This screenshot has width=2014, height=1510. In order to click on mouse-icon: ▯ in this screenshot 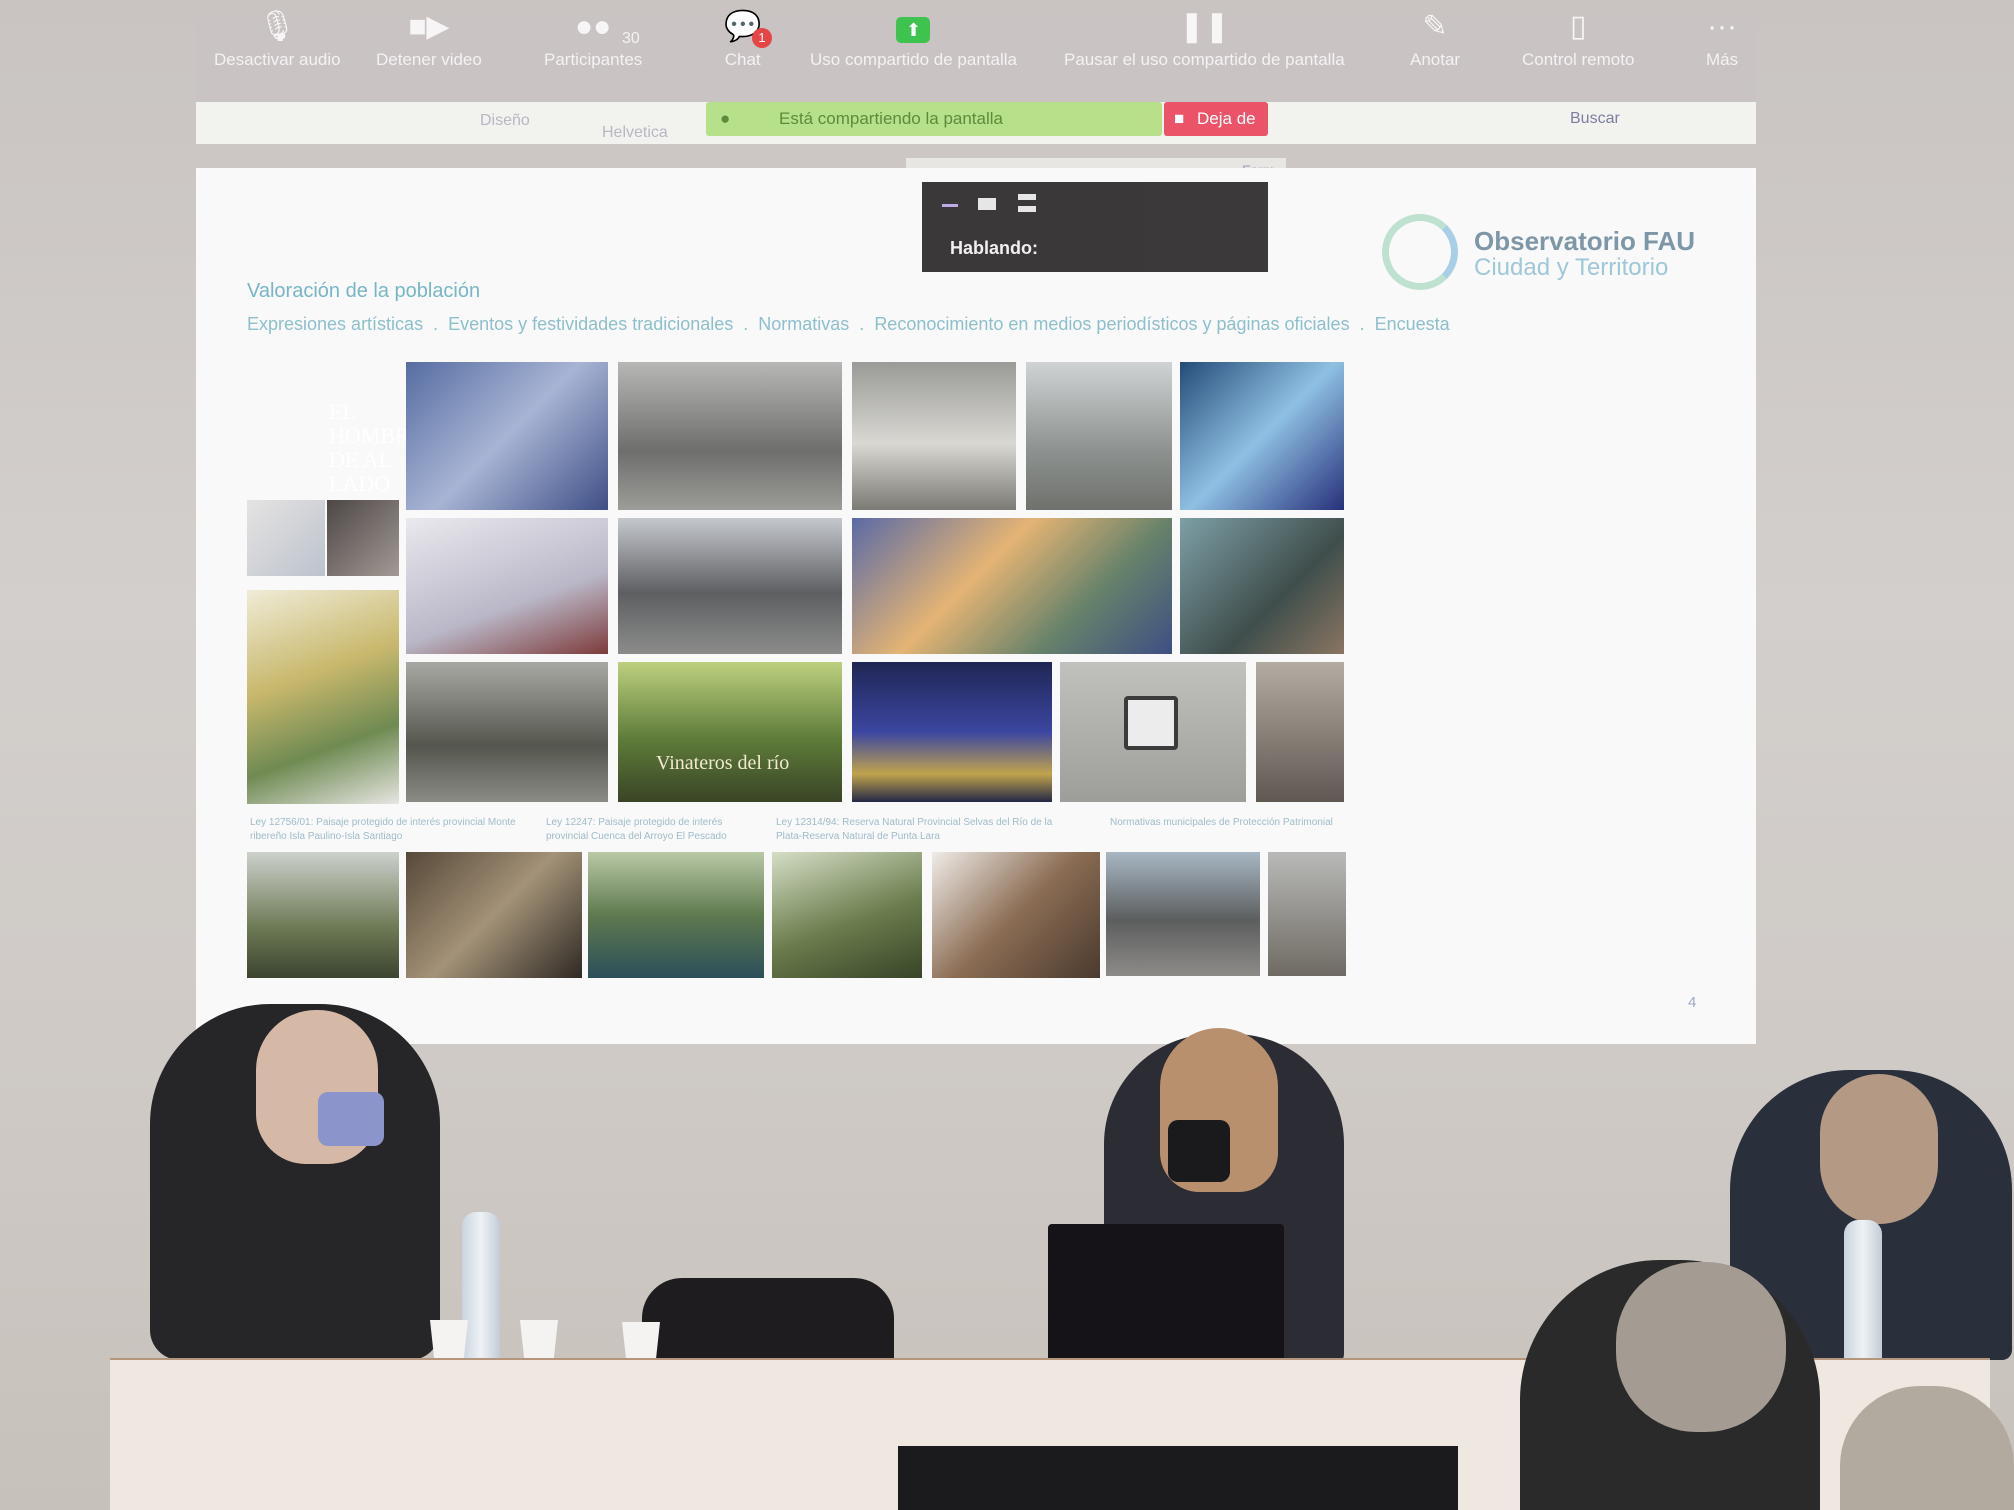, I will do `click(1578, 26)`.